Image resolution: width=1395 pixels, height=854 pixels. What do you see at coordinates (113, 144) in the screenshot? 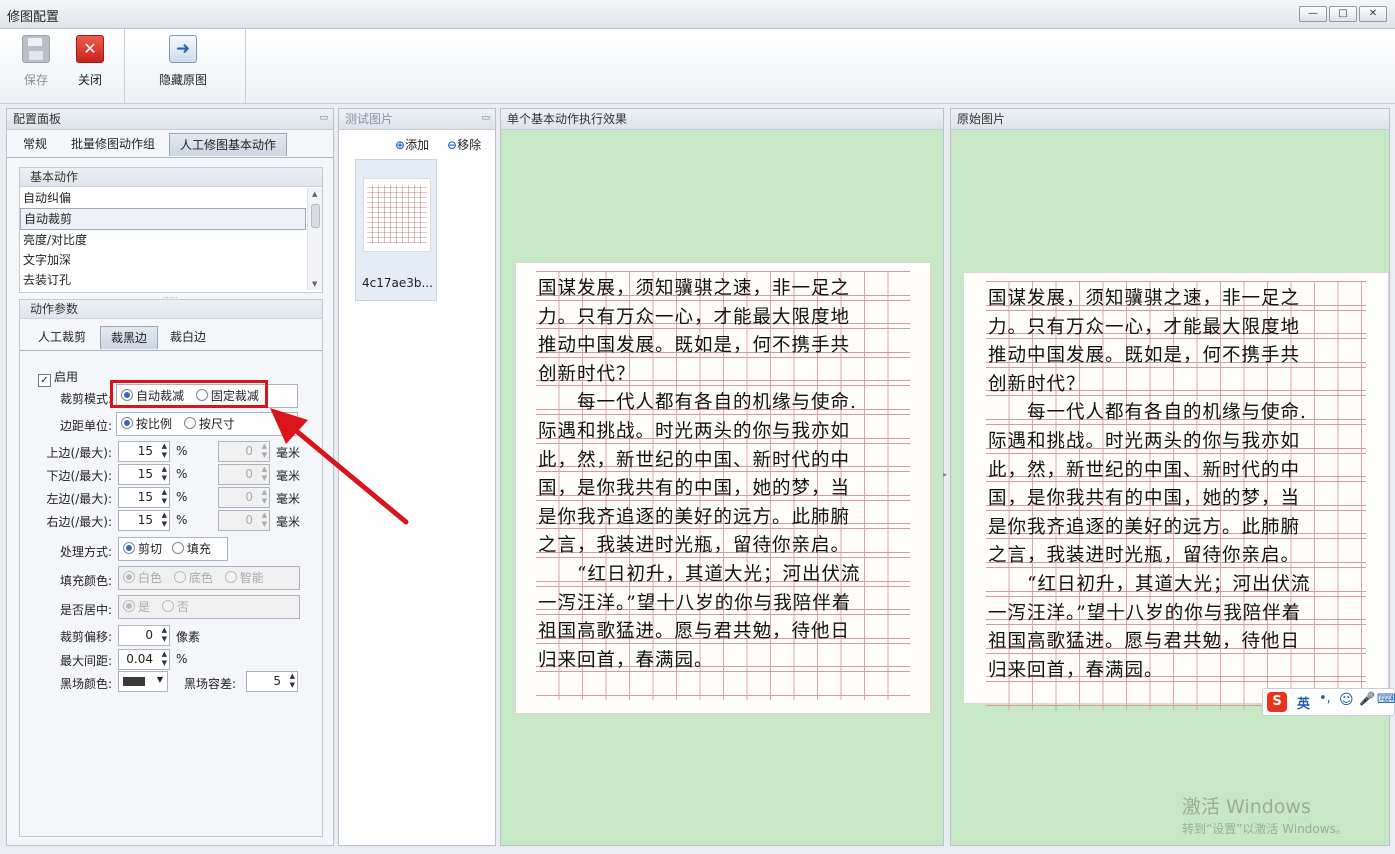
I see `tab-batch-actions: 批量修图动作组` at bounding box center [113, 144].